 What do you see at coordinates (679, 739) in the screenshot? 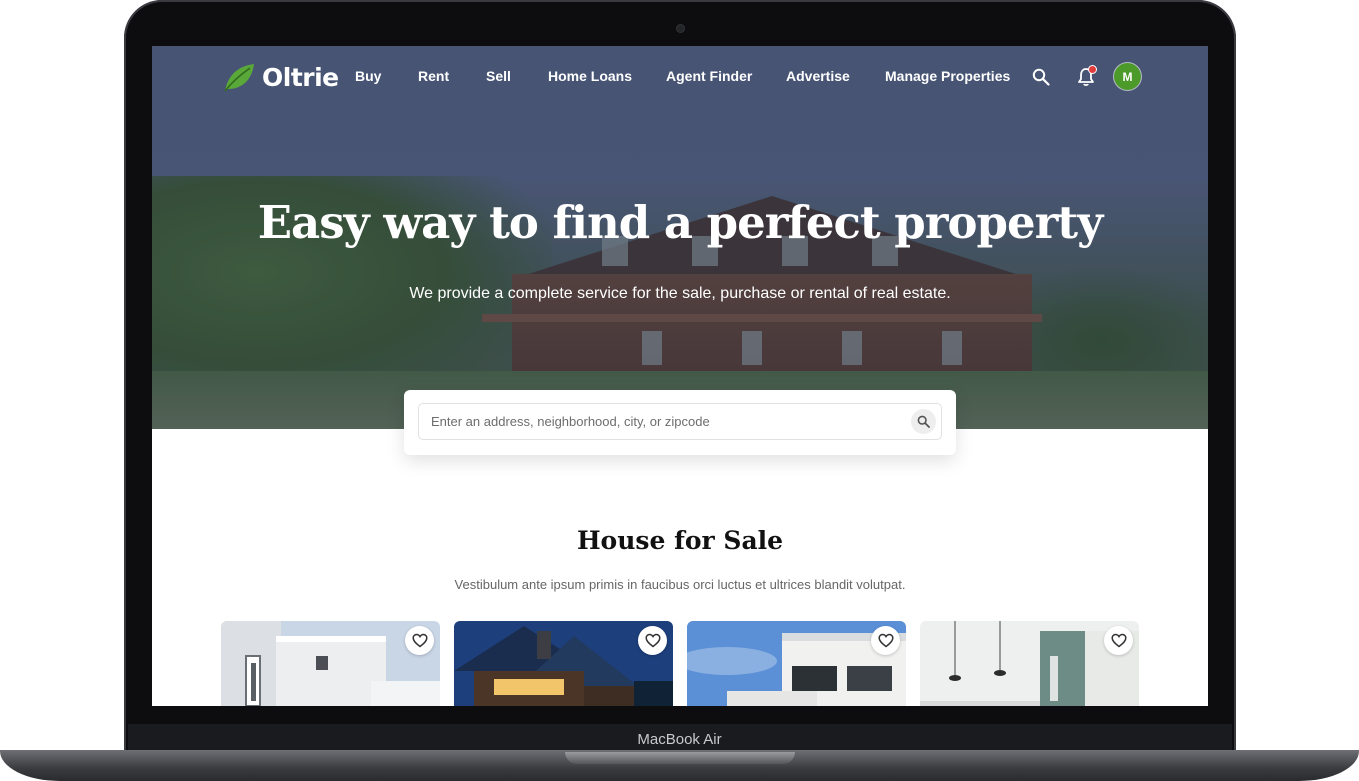
I see `device-model-label: MacBook Air` at bounding box center [679, 739].